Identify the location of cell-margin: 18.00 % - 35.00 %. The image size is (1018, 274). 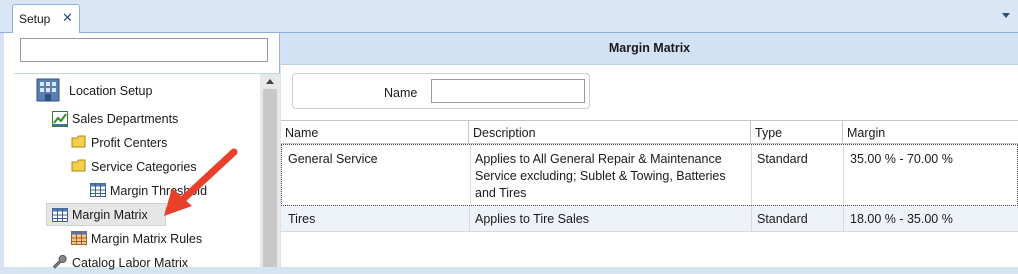
(901, 219).